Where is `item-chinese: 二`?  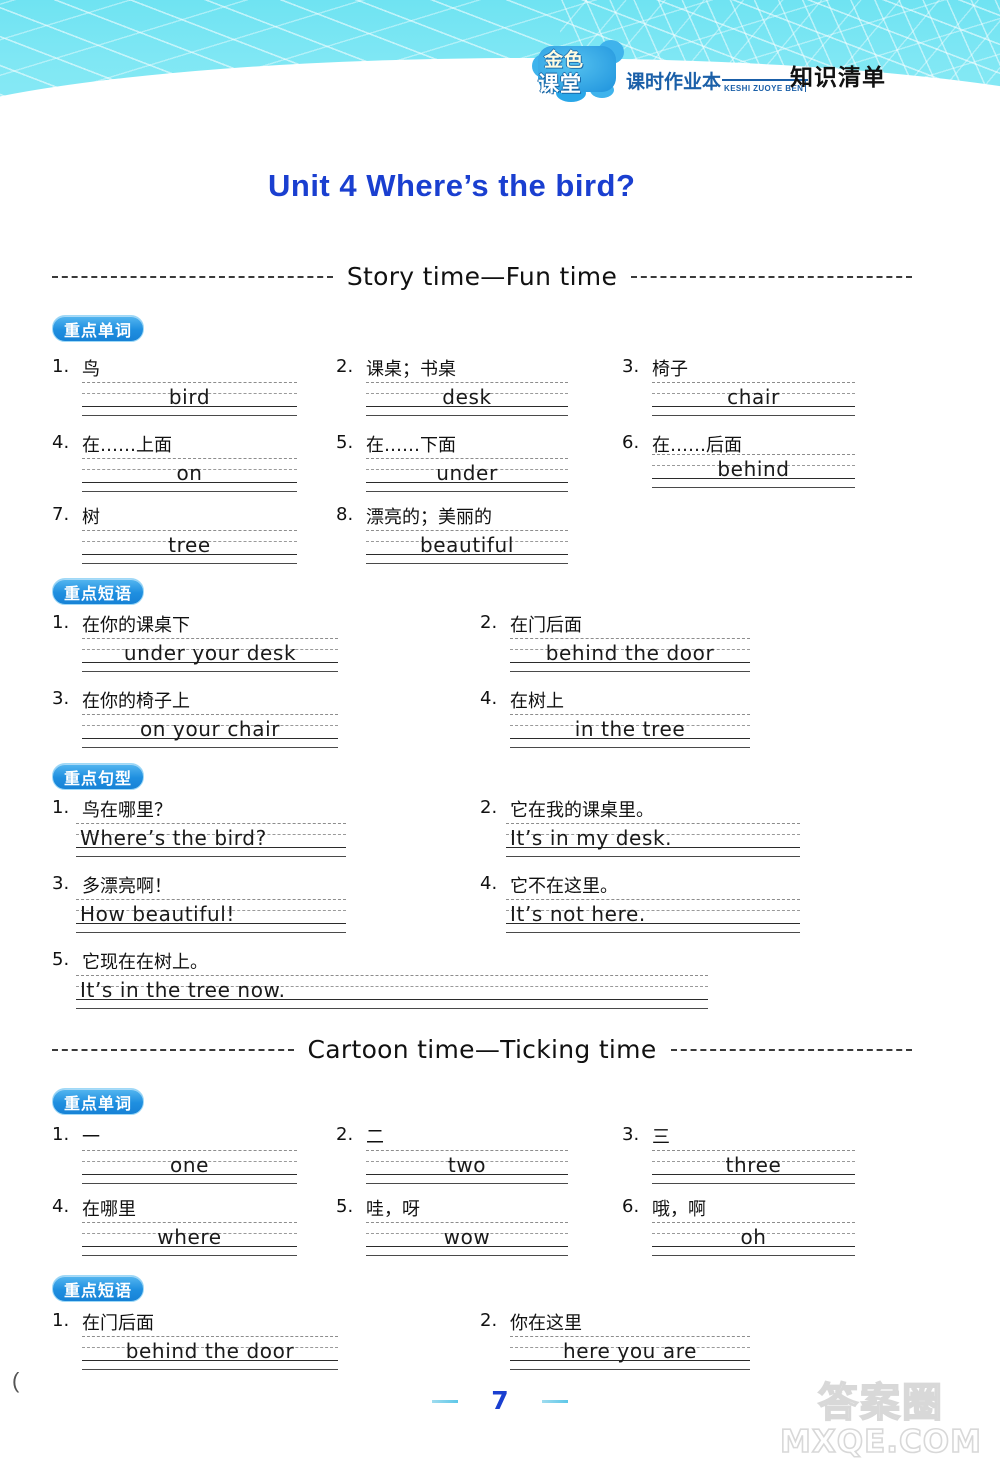 item-chinese: 二 is located at coordinates (375, 1137).